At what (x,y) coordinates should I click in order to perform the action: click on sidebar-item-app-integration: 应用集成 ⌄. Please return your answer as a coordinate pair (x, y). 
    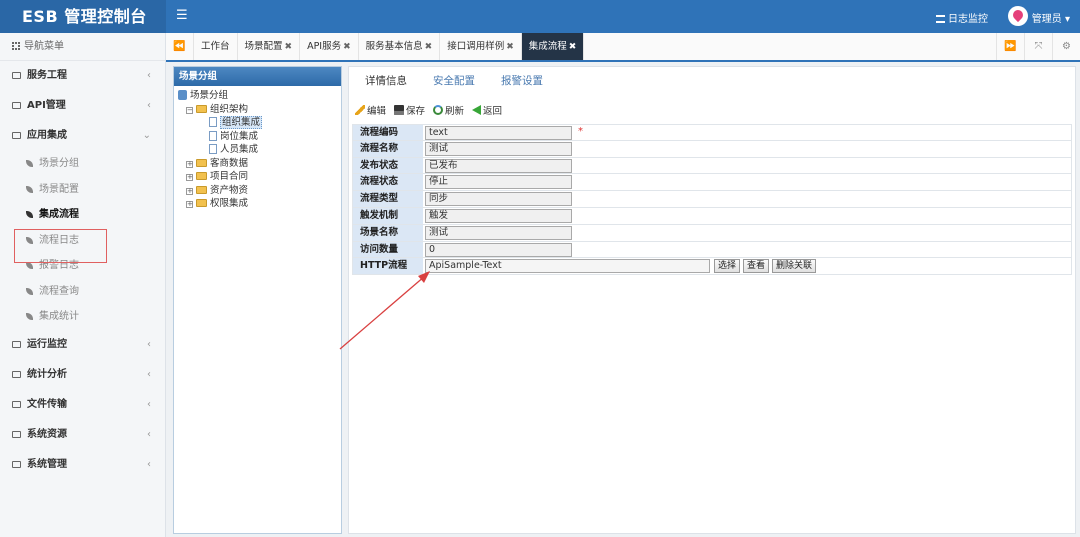
    Looking at the image, I should click on (82, 136).